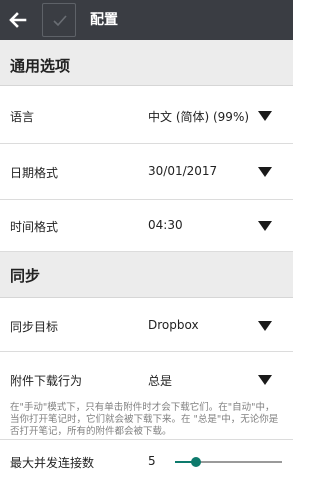 This screenshot has width=320, height=500. Describe the element at coordinates (34, 173) in the screenshot. I see `setting-label: 日期格式` at that location.